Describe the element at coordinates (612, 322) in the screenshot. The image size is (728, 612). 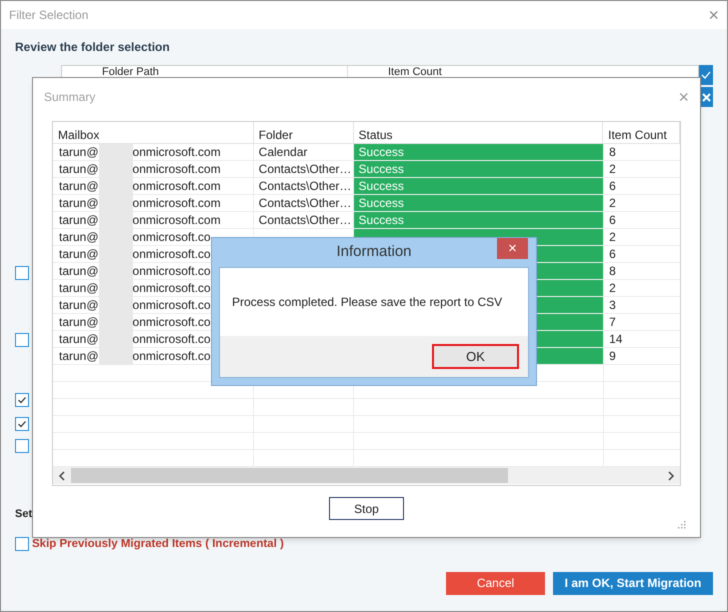
I see `table-cell-text: 7` at that location.